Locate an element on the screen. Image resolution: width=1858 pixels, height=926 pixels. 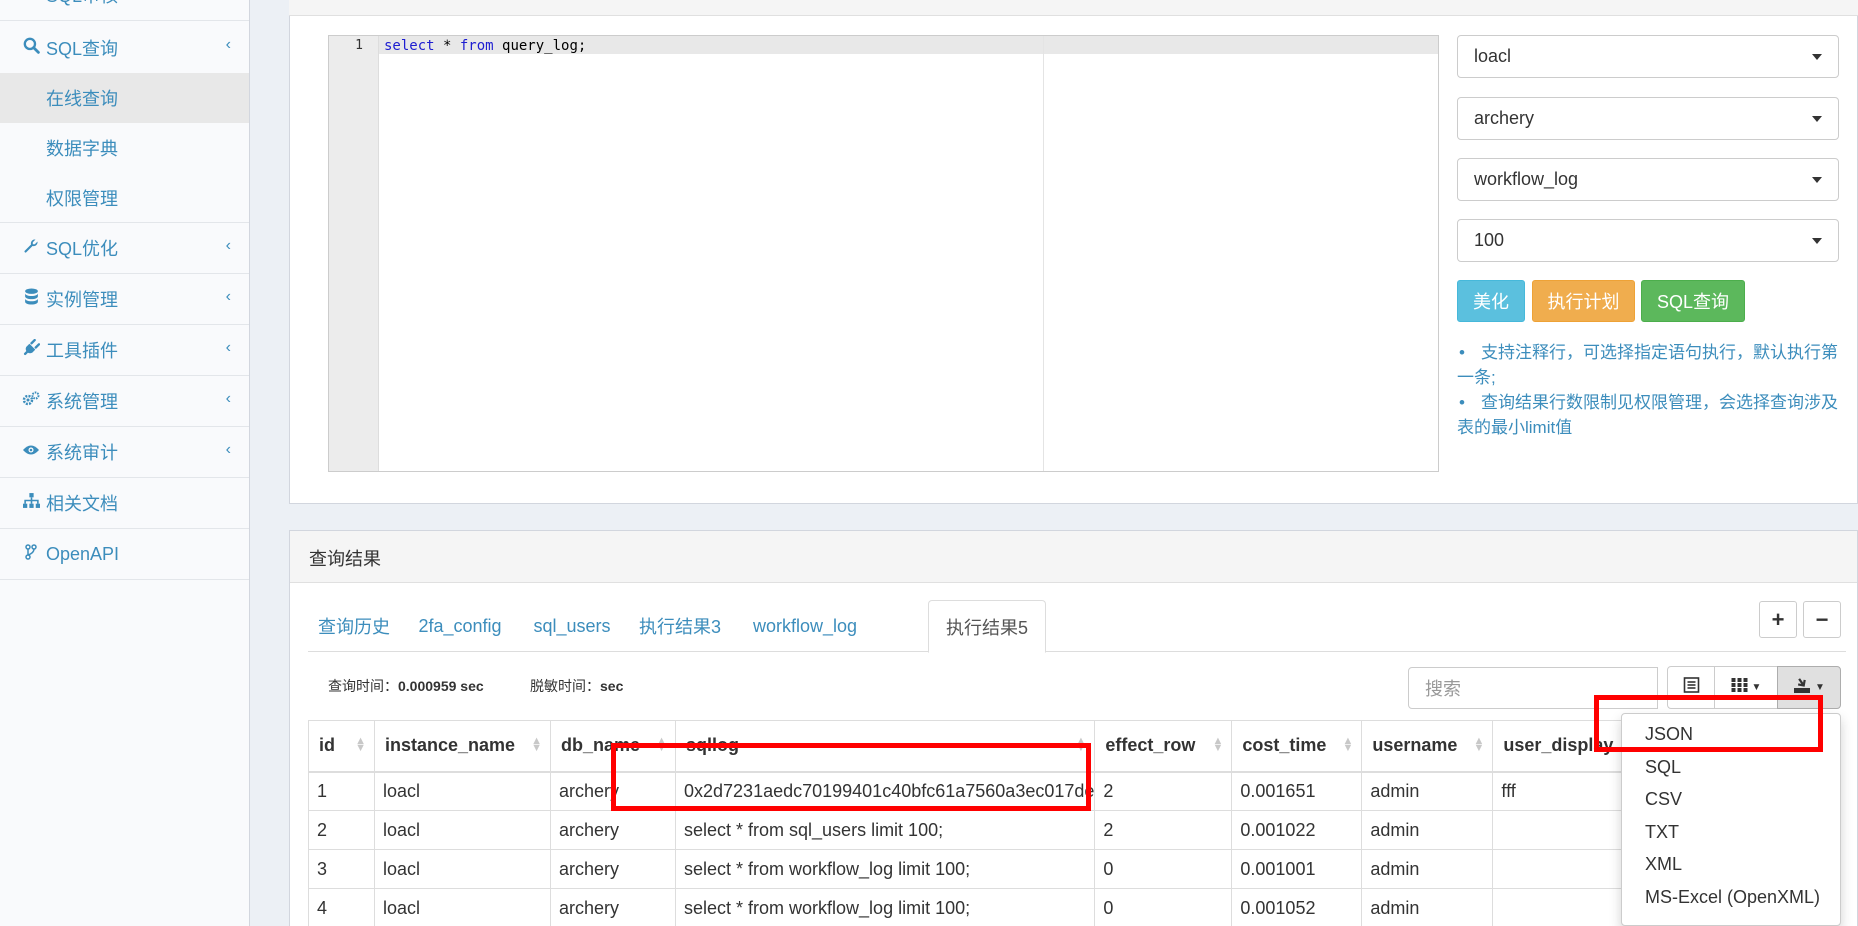
beautify-button: 美化 is located at coordinates (1491, 301).